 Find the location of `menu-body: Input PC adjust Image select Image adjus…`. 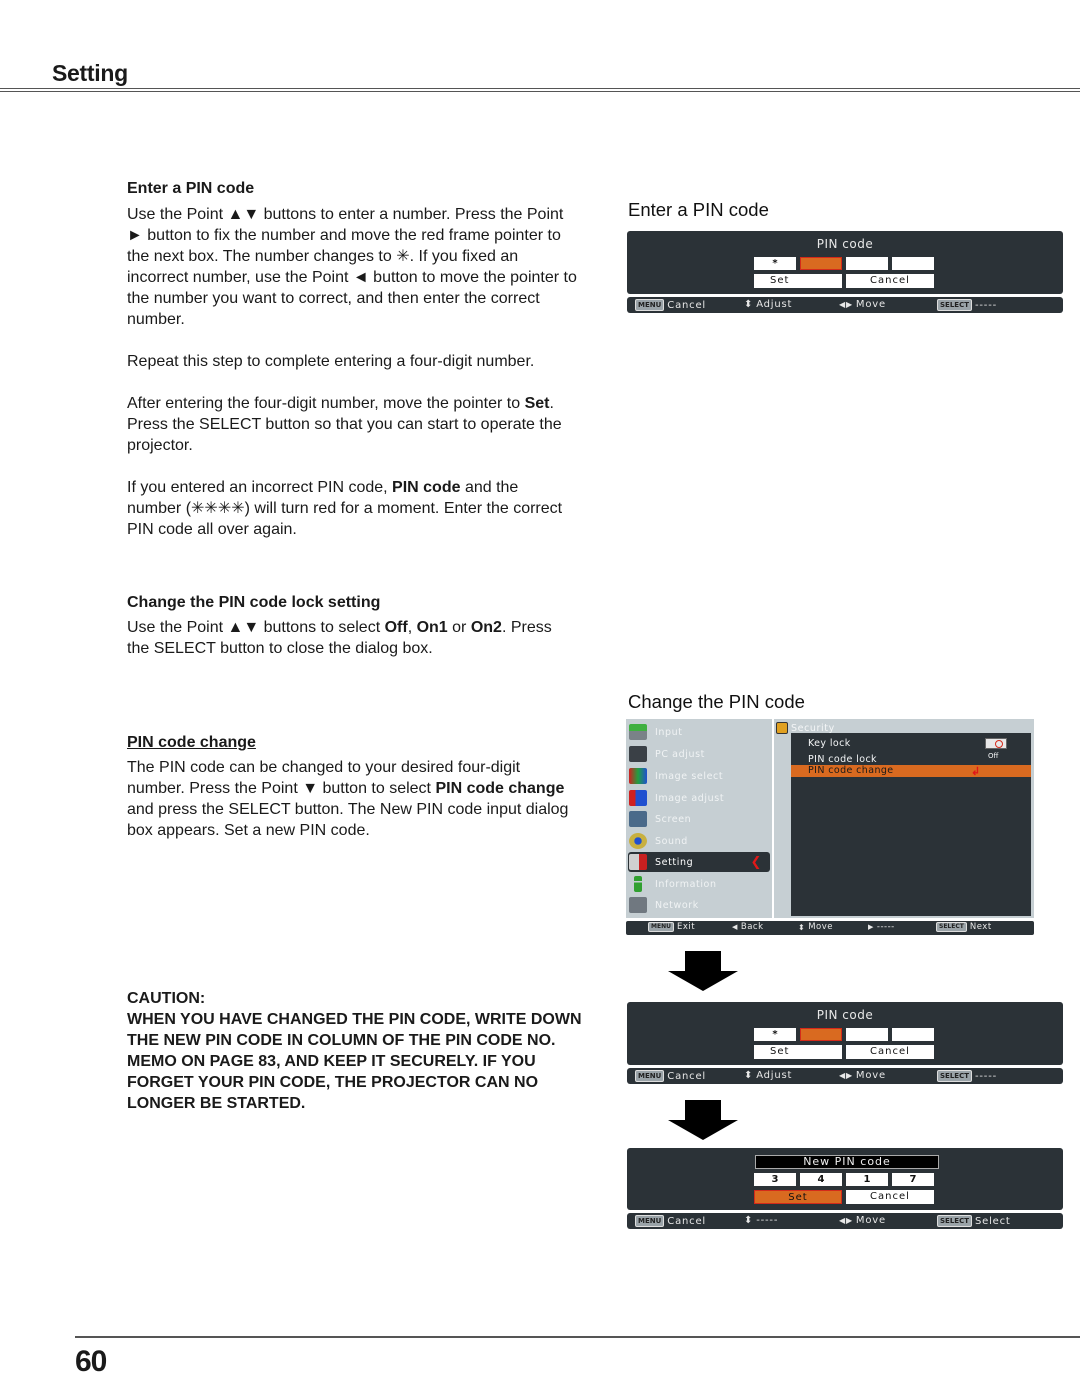

menu-body: Input PC adjust Image select Image adjus… is located at coordinates (830, 818).